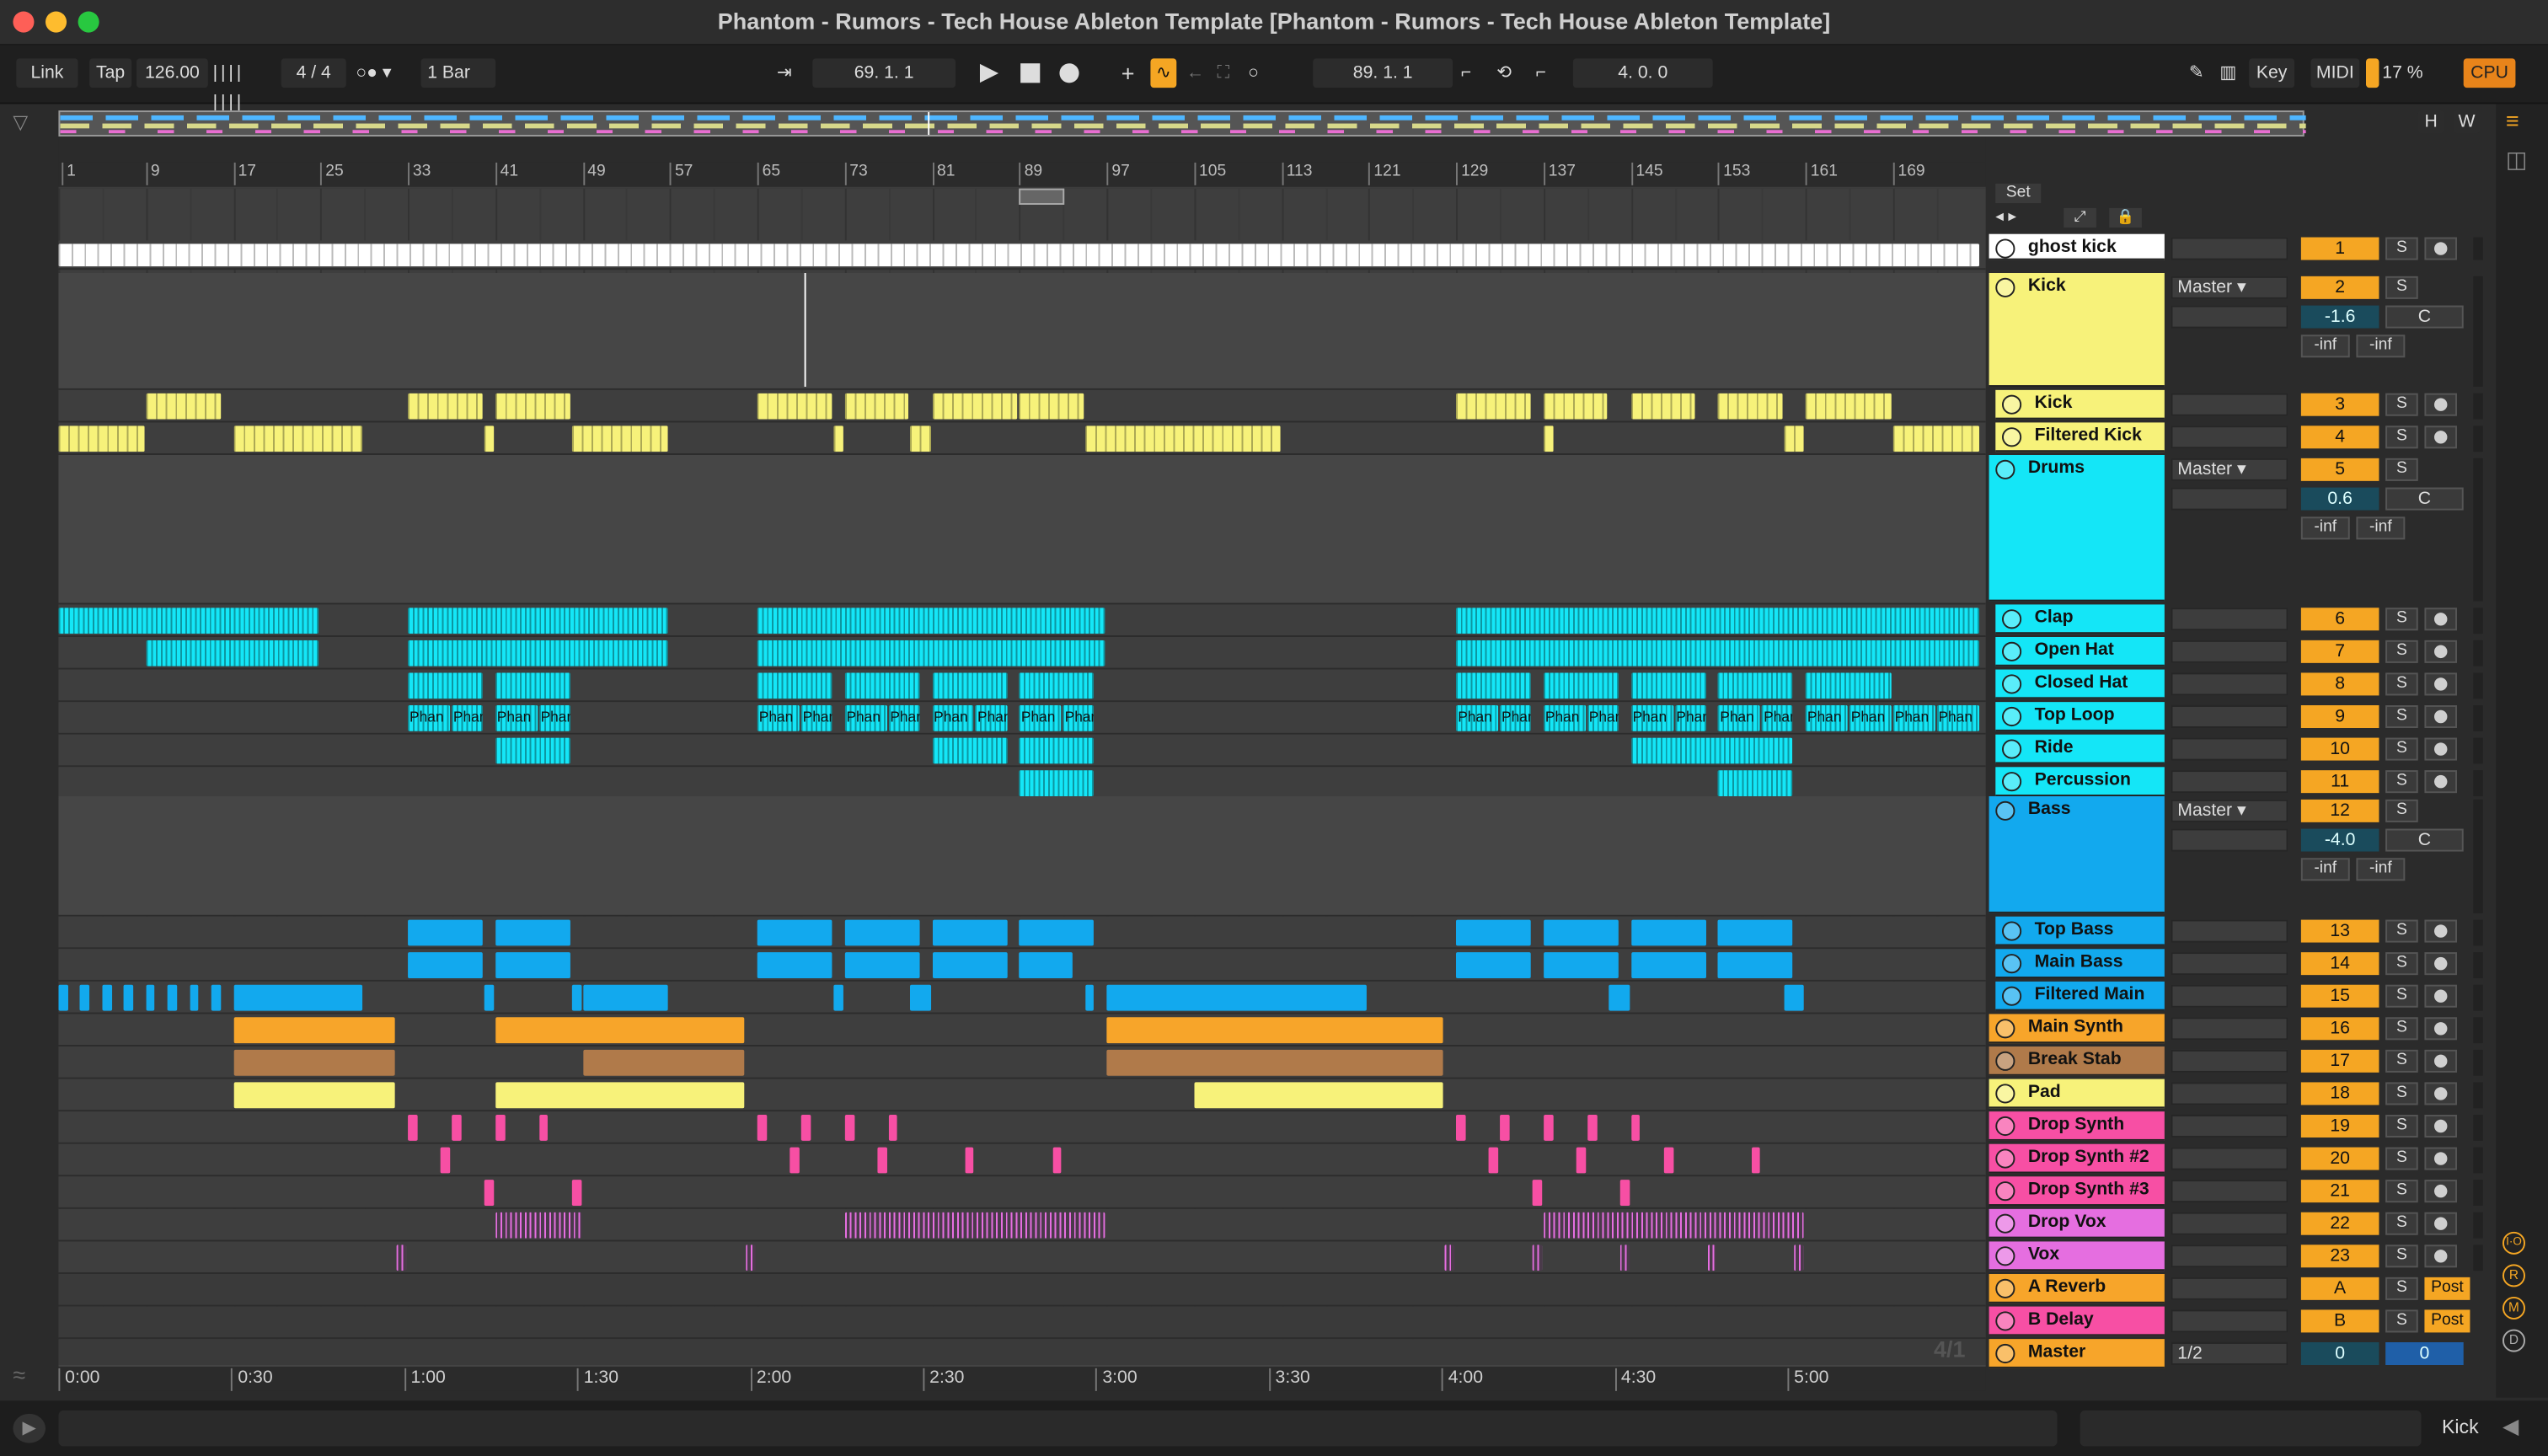 The width and height of the screenshot is (2548, 1456). Describe the element at coordinates (2241, 1290) in the screenshot. I see `return-track-header: A Reverb A S Post` at that location.